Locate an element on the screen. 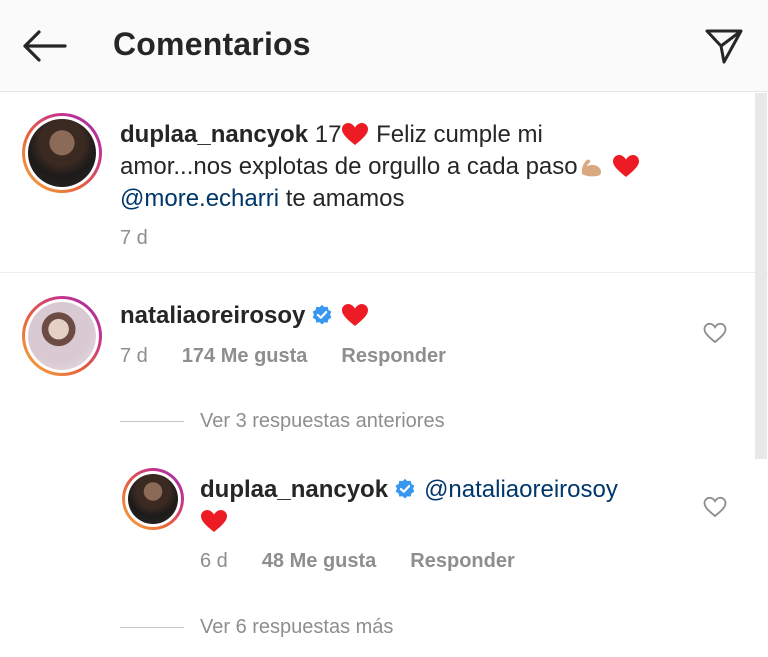  page-title: Comentarios is located at coordinates (212, 44).